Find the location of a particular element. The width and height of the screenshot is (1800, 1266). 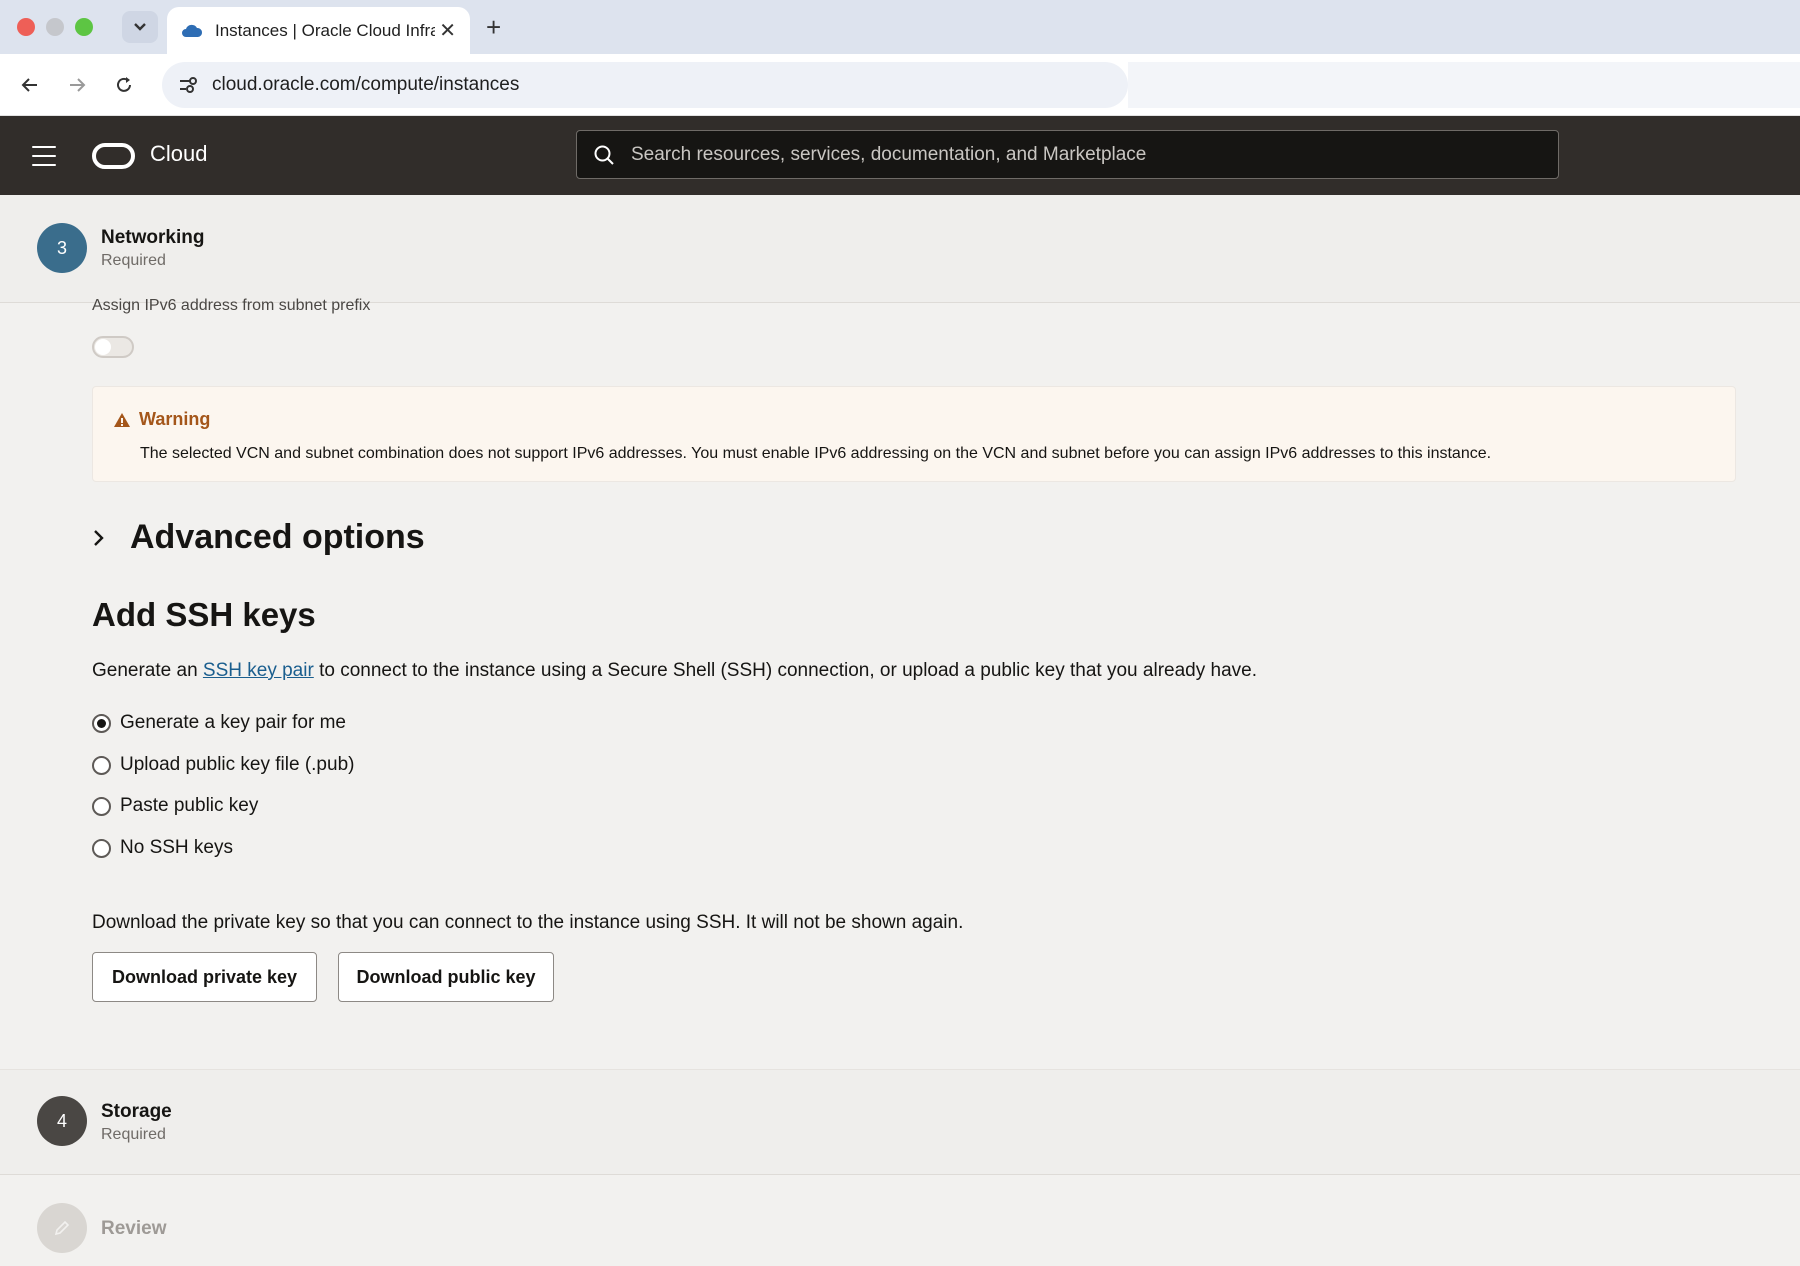

step-number-badge: 3 is located at coordinates (62, 248).